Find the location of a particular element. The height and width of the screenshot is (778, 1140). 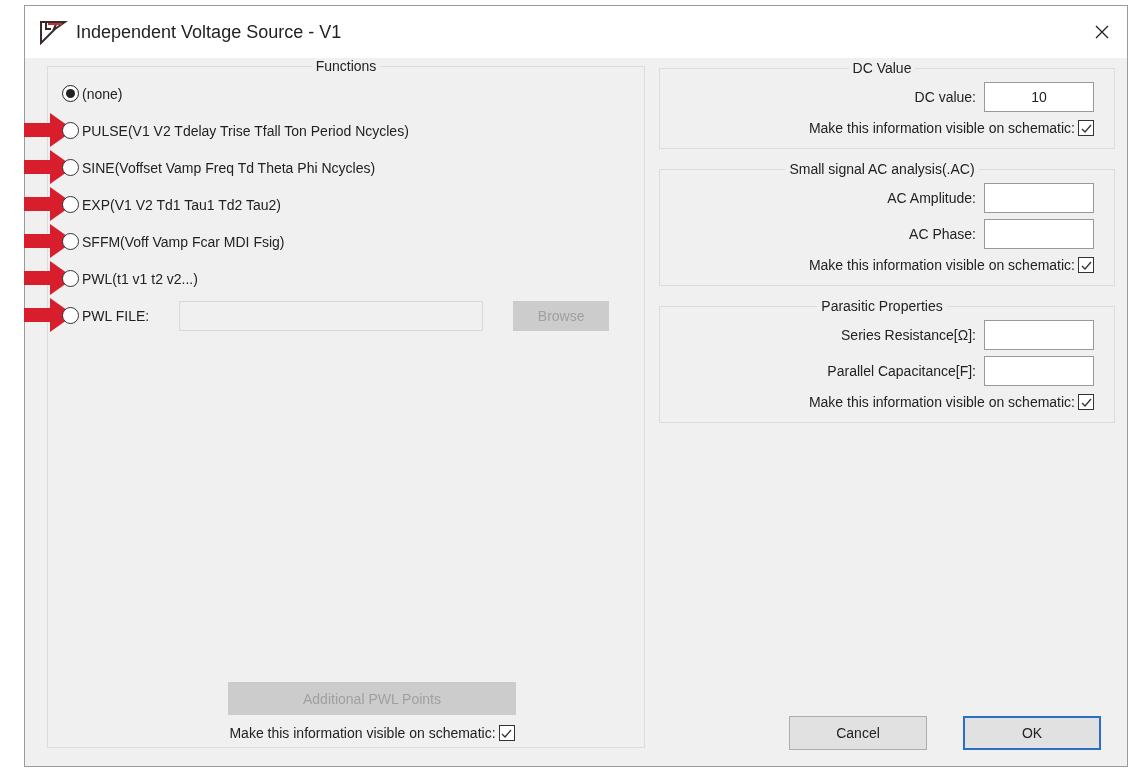

radio-label: SINE(Voffset Vamp Freq Td Theta Phi Ncycles) is located at coordinates (229, 167).